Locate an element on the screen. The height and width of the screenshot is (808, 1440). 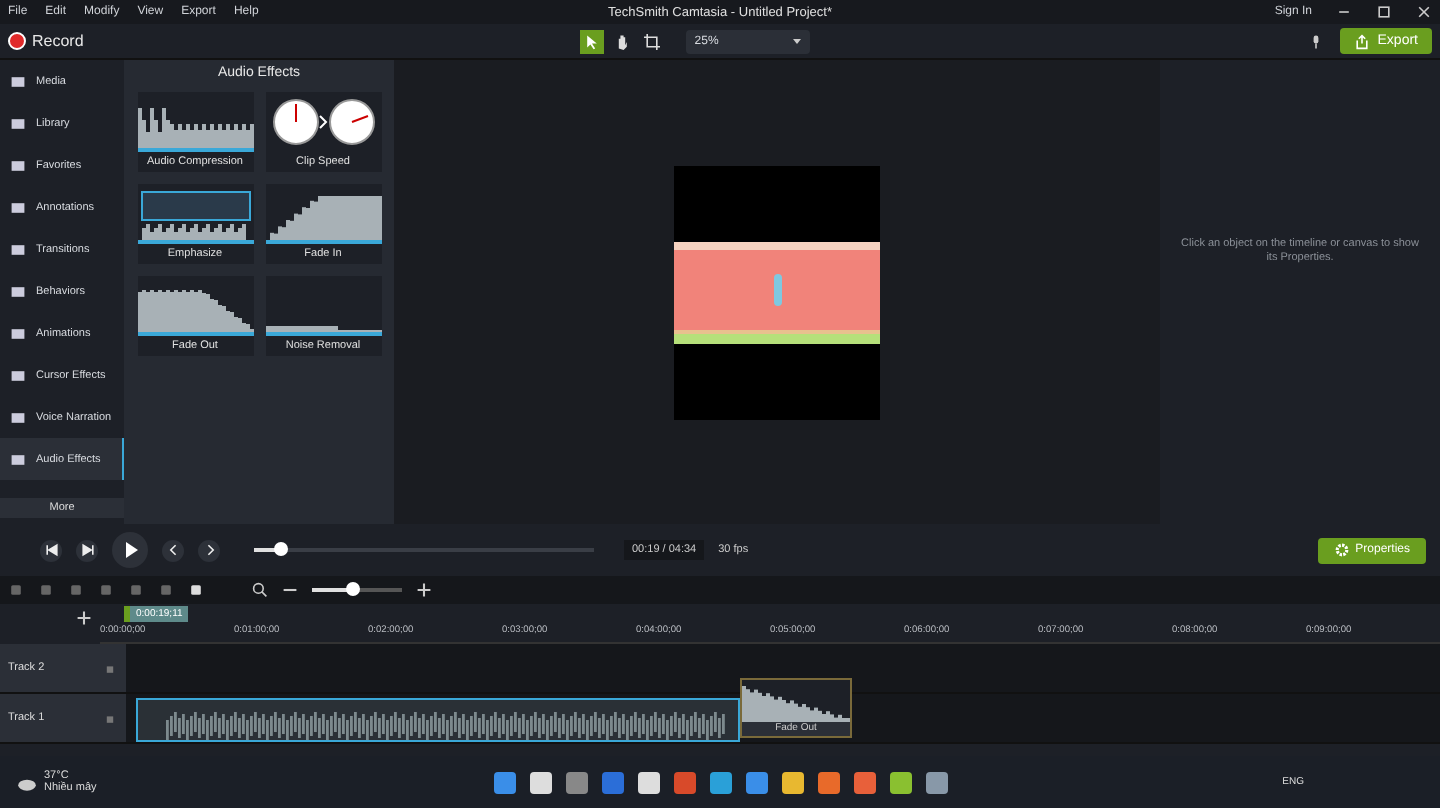
step-back-button is located at coordinates (51, 550).